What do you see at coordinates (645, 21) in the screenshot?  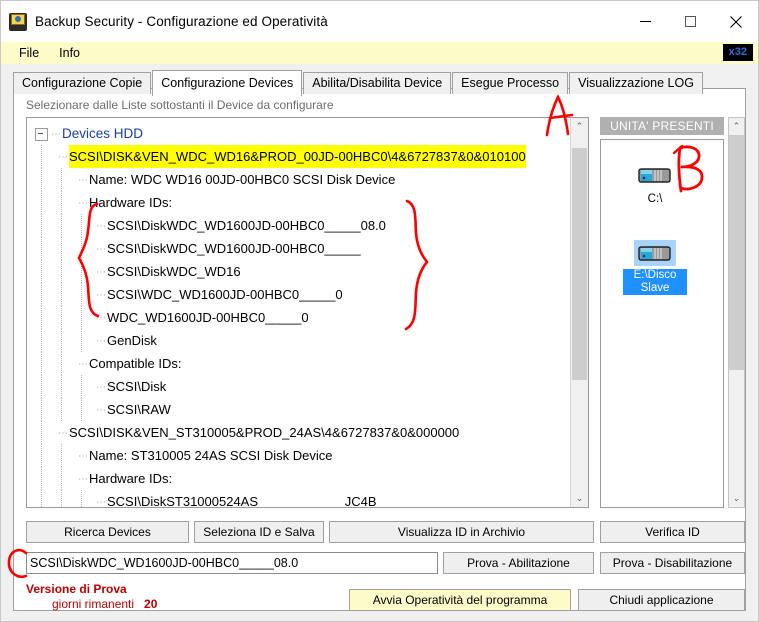 I see `minimize-button` at bounding box center [645, 21].